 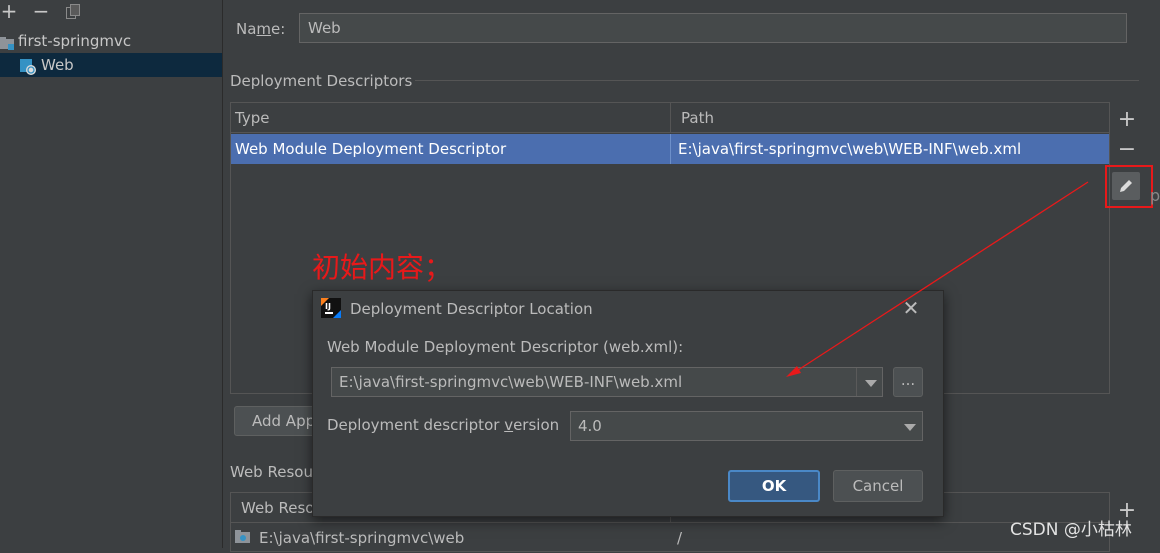 What do you see at coordinates (1071, 530) in the screenshot?
I see `watermark: CSDN @小枯林` at bounding box center [1071, 530].